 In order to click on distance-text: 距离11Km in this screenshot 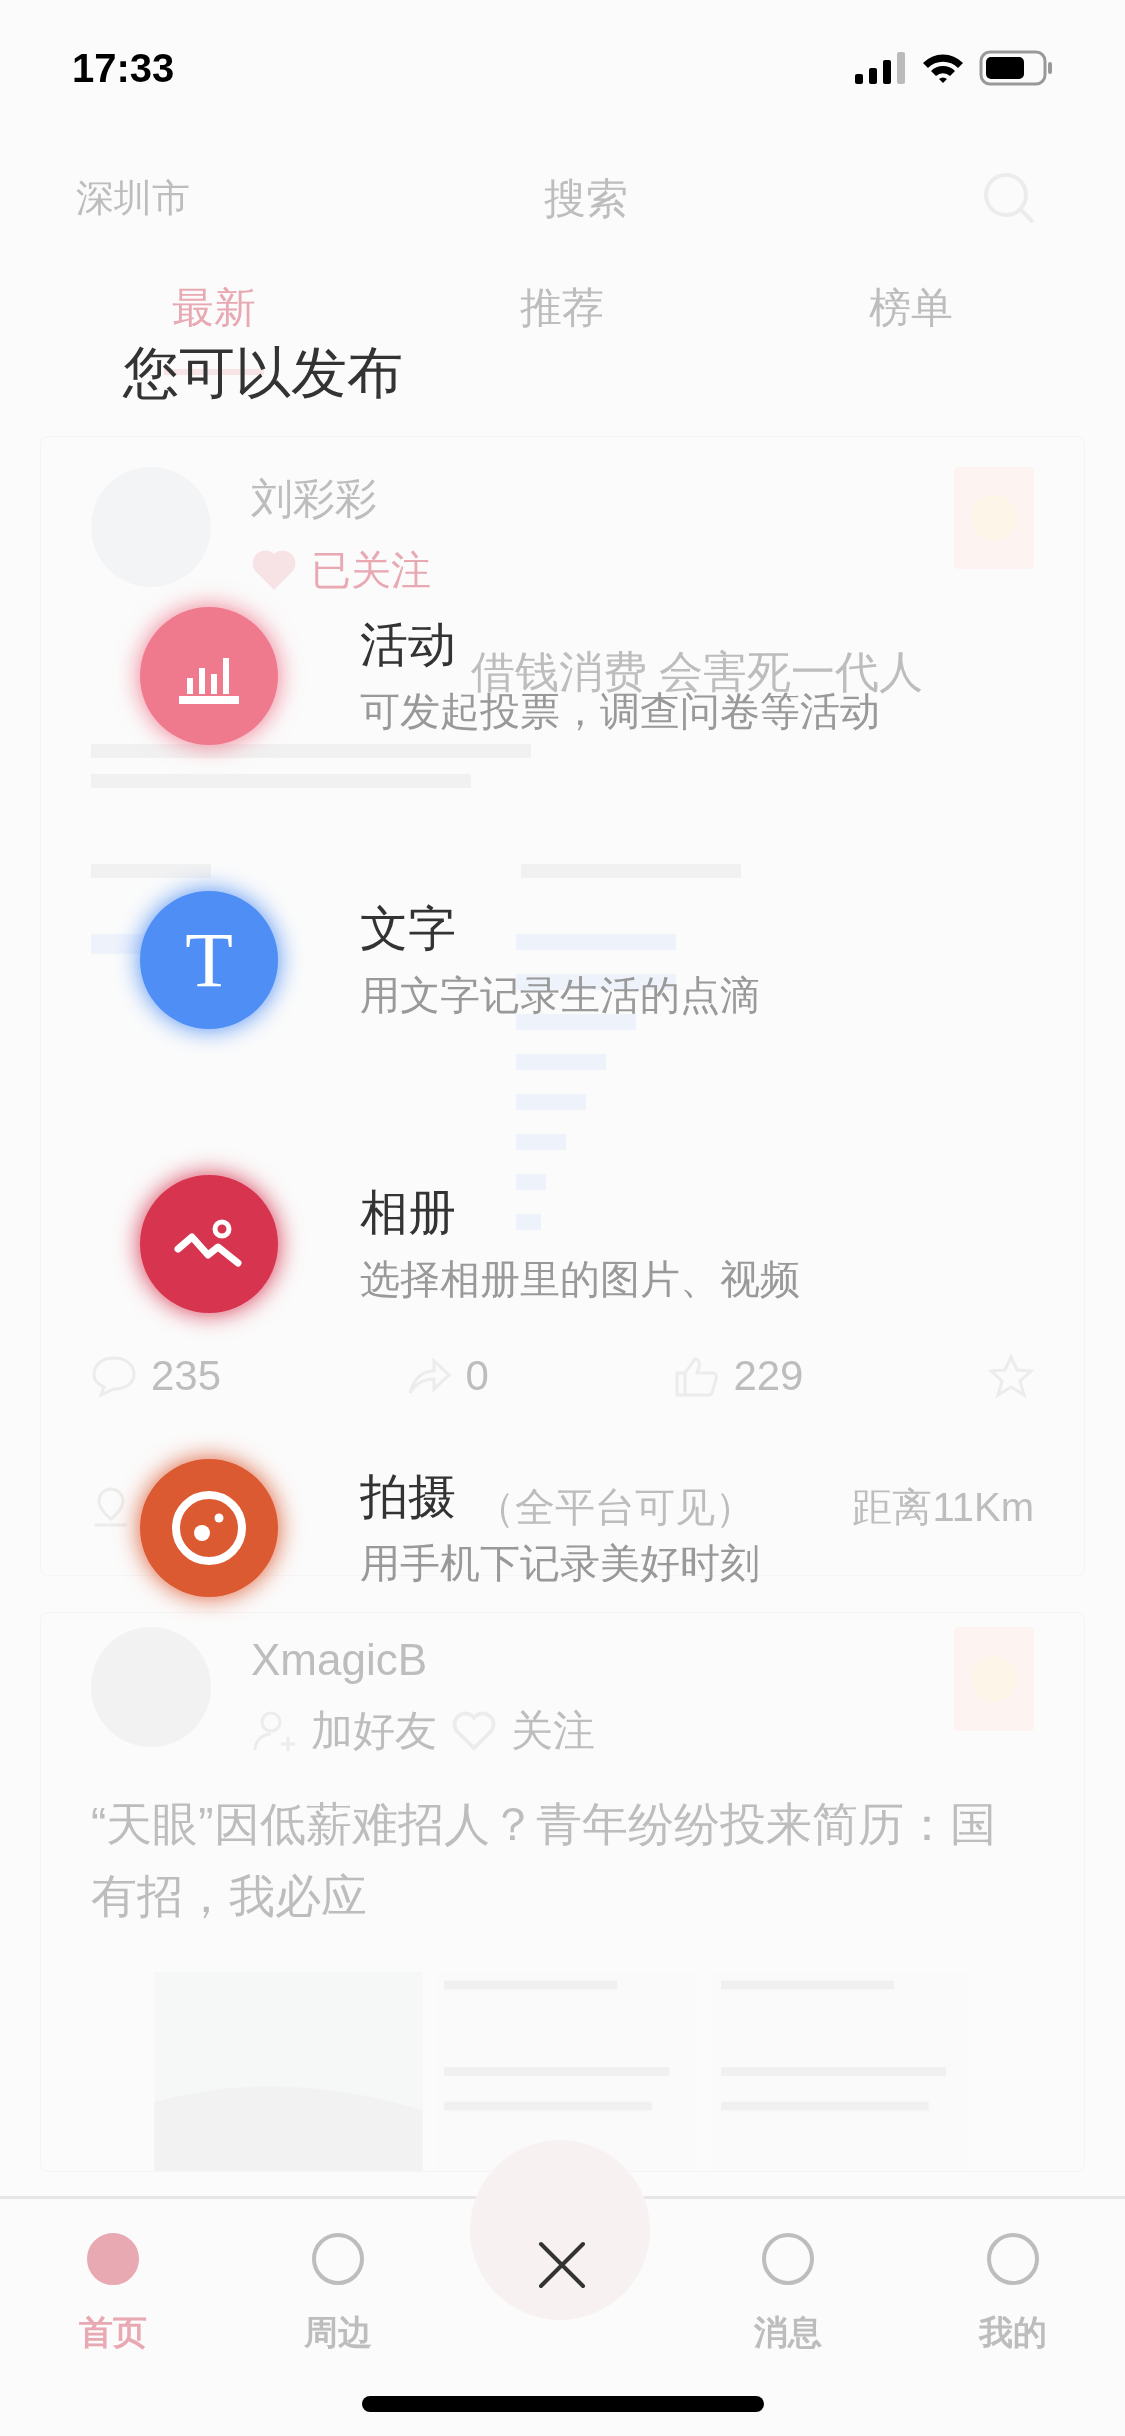, I will do `click(943, 1507)`.